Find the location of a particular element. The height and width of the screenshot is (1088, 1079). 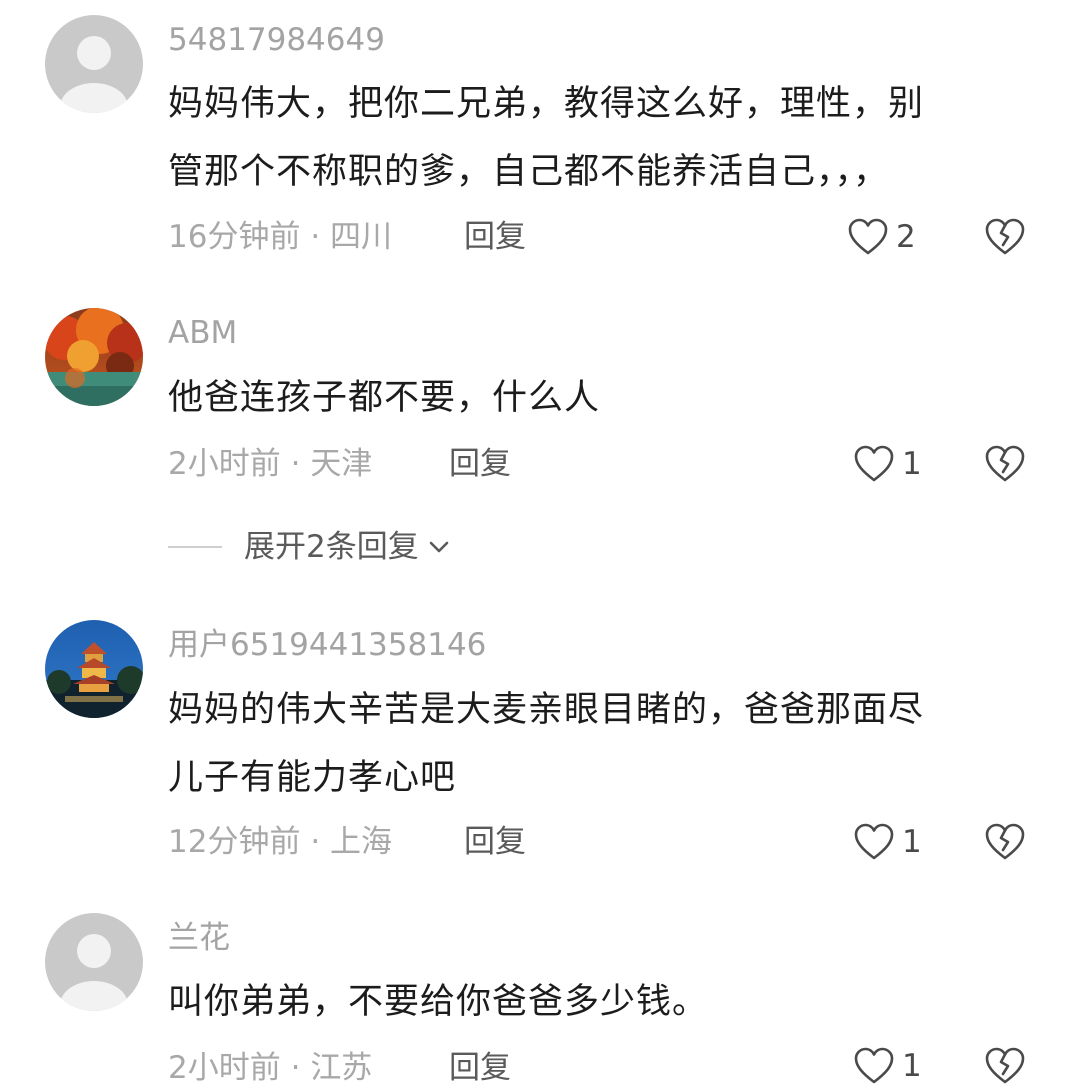

comment-meta: 16分钟前 · 四川 is located at coordinates (280, 237).